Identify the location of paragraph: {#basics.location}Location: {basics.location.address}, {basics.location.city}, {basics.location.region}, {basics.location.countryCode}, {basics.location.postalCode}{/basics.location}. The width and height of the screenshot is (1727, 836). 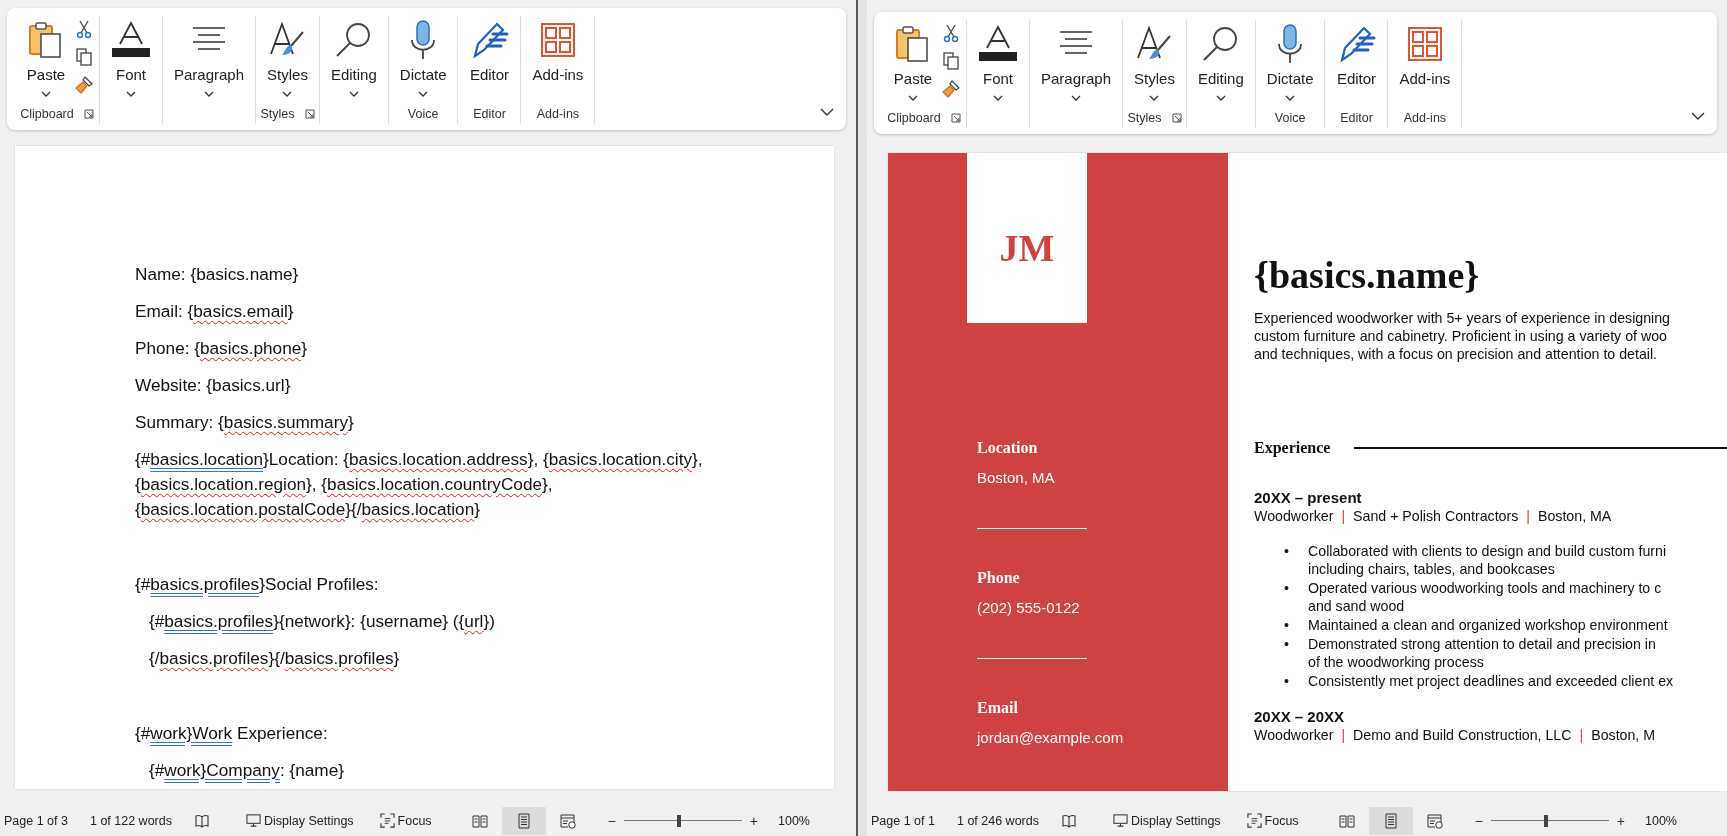
(419, 484).